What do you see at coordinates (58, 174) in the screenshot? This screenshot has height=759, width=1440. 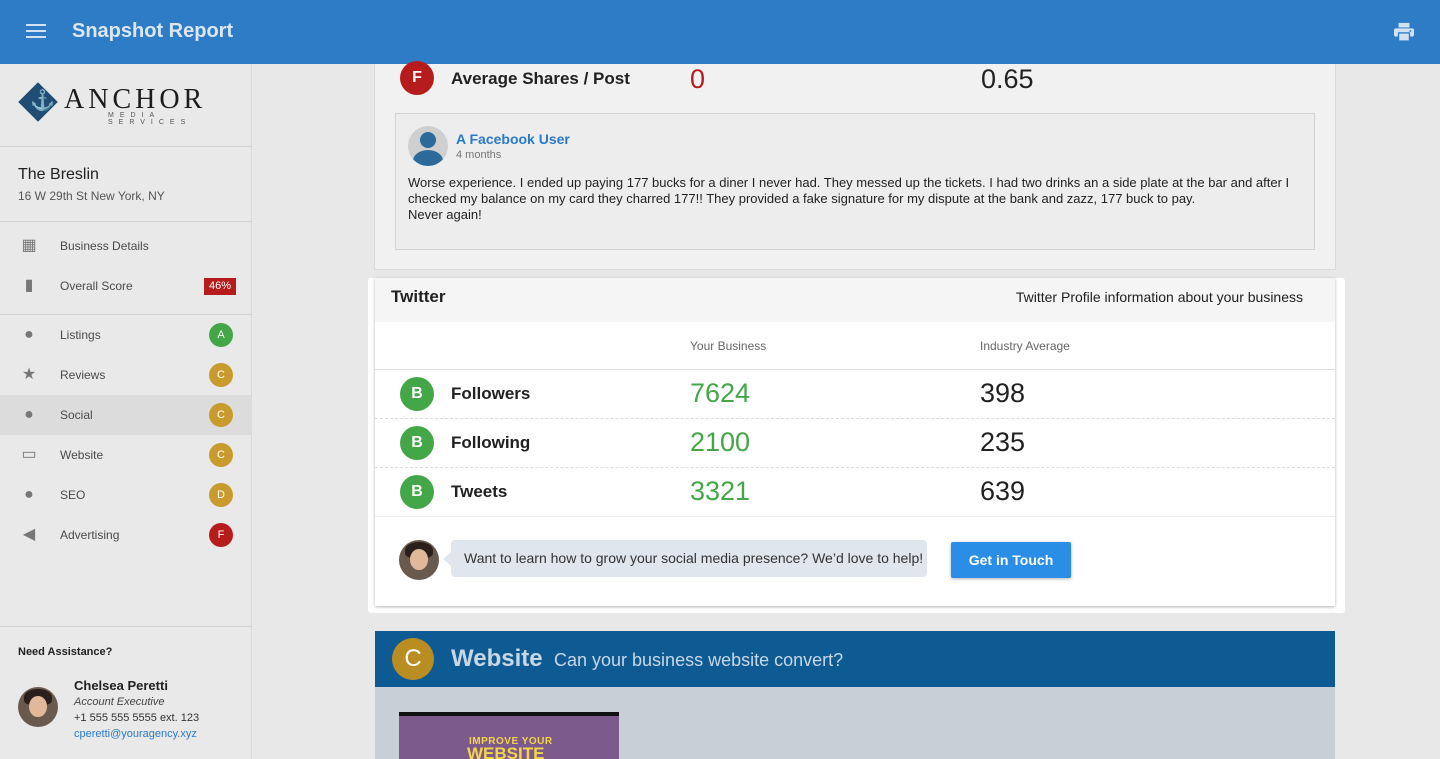 I see `business-name: The Breslin` at bounding box center [58, 174].